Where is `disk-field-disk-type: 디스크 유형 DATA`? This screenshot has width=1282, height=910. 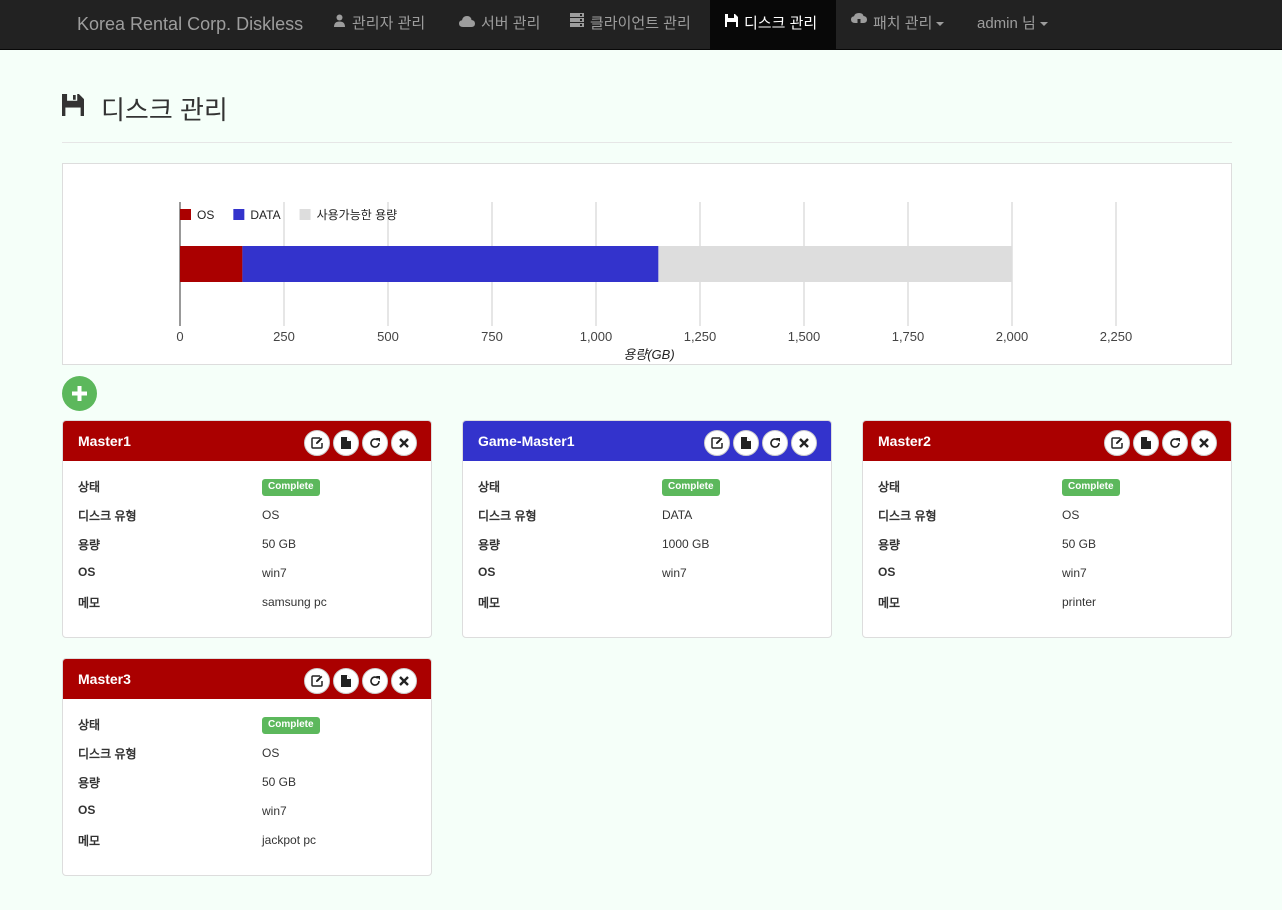 disk-field-disk-type: 디스크 유형 DATA is located at coordinates (647, 514).